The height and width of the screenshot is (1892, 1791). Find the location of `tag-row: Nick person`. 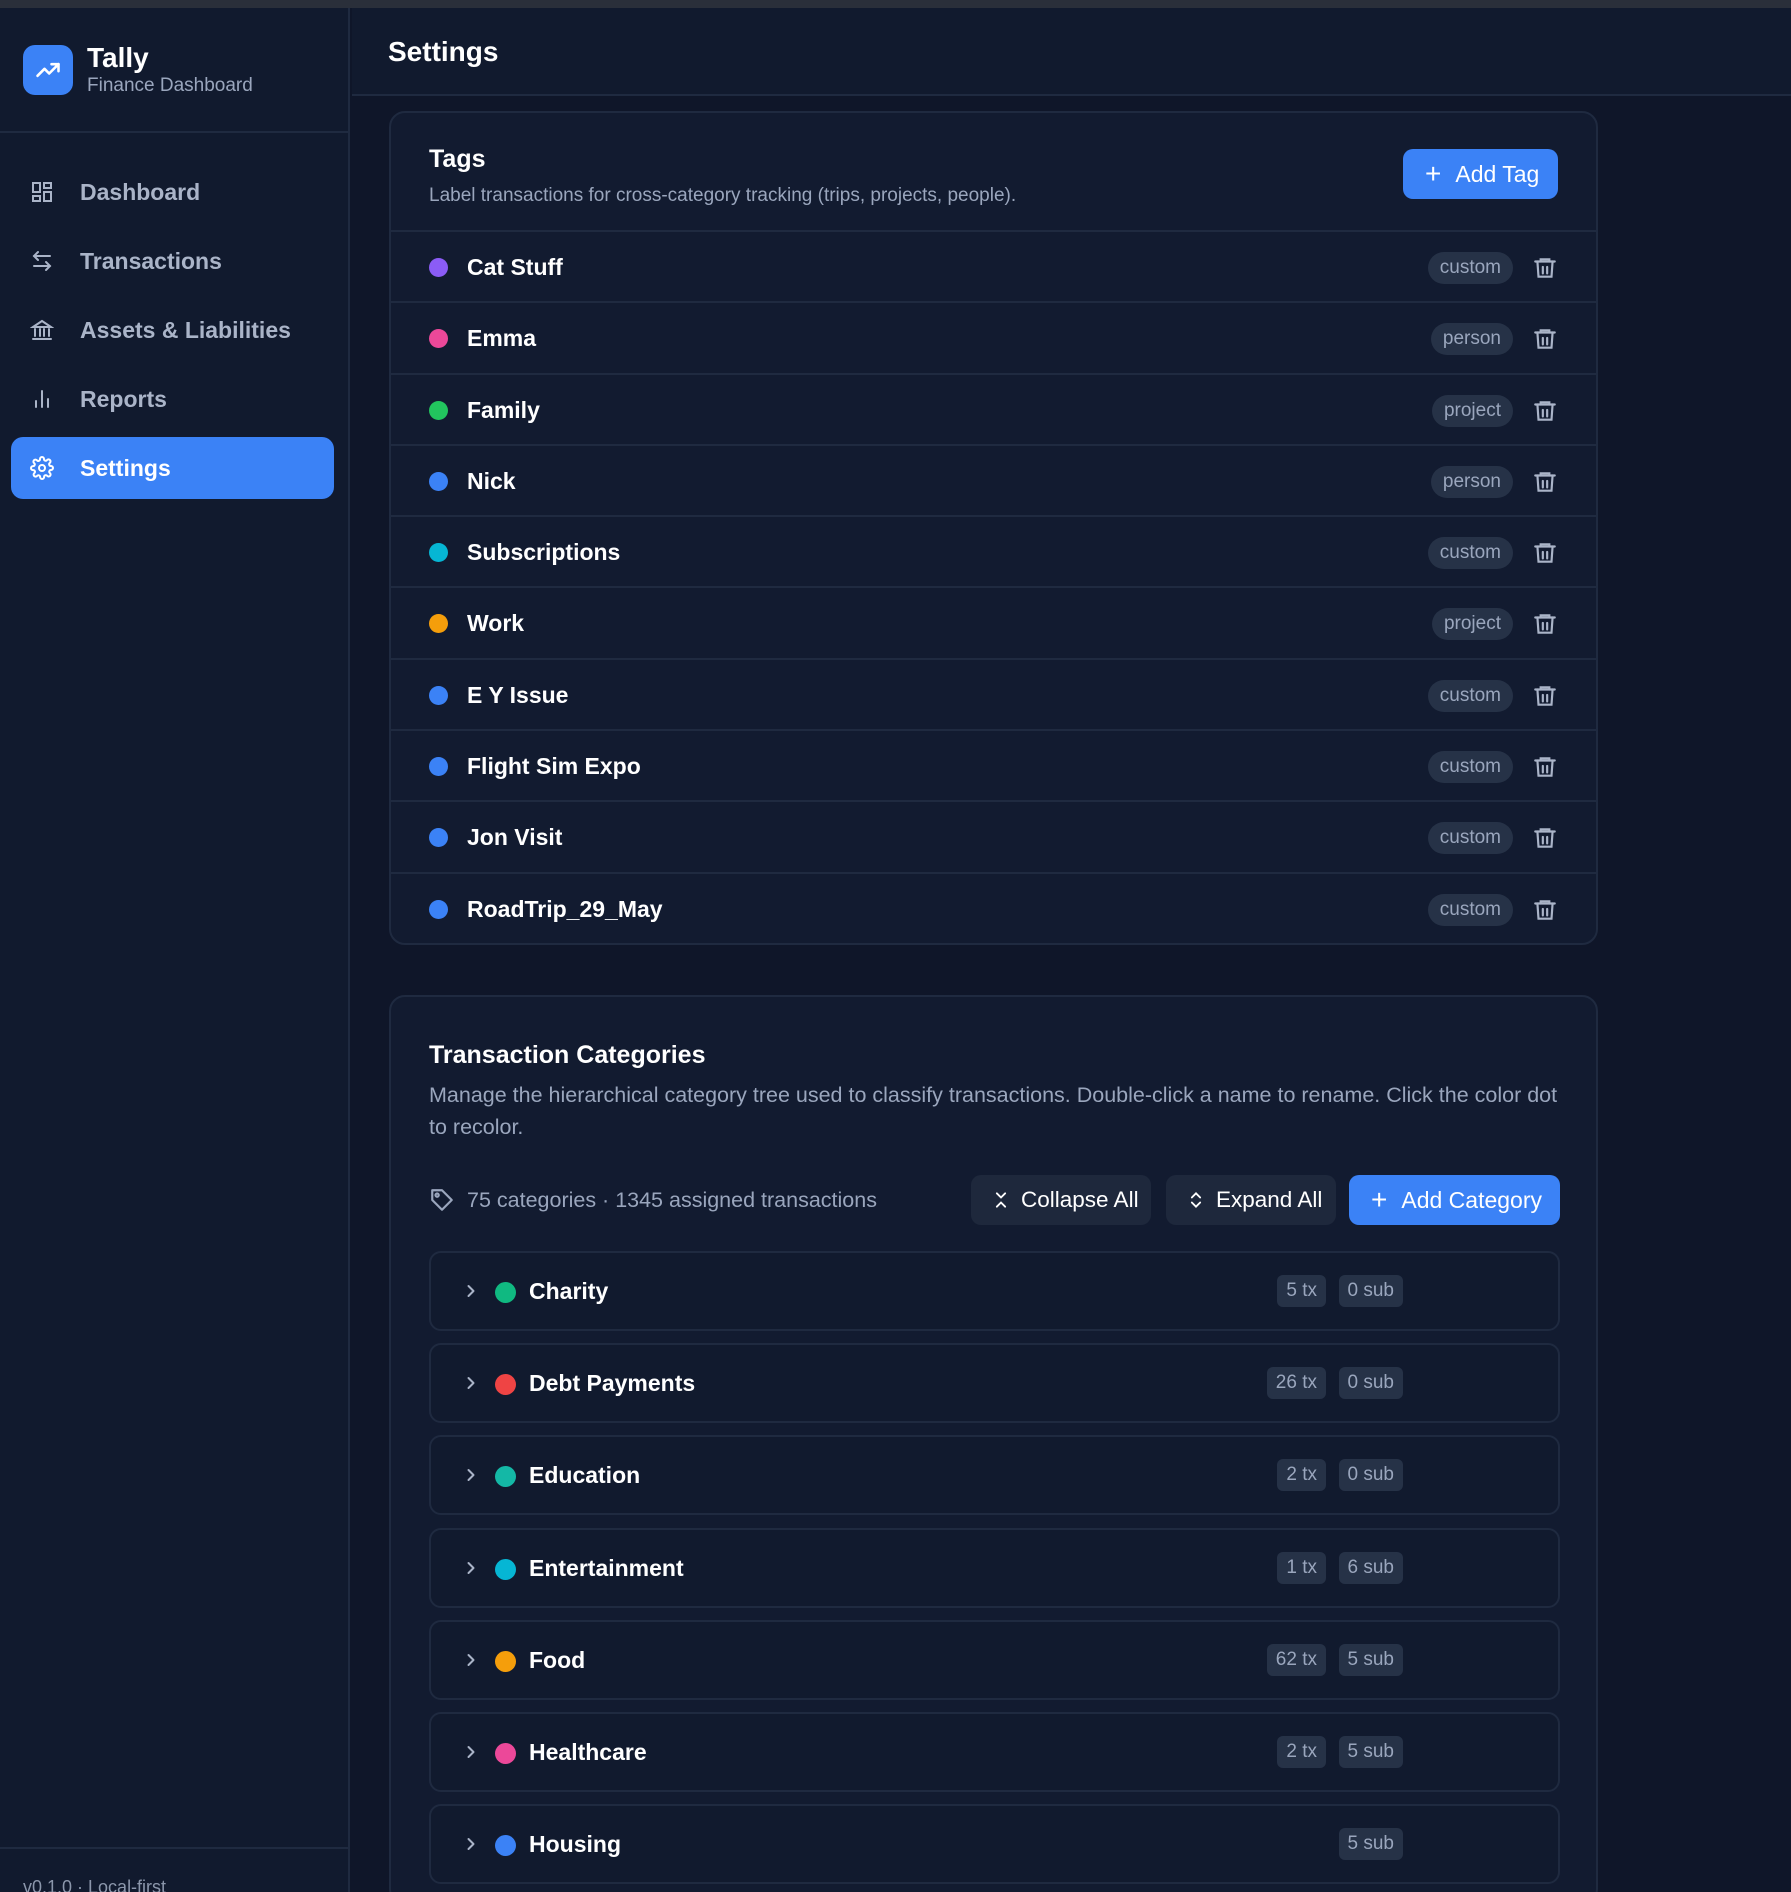

tag-row: Nick person is located at coordinates (993, 482).